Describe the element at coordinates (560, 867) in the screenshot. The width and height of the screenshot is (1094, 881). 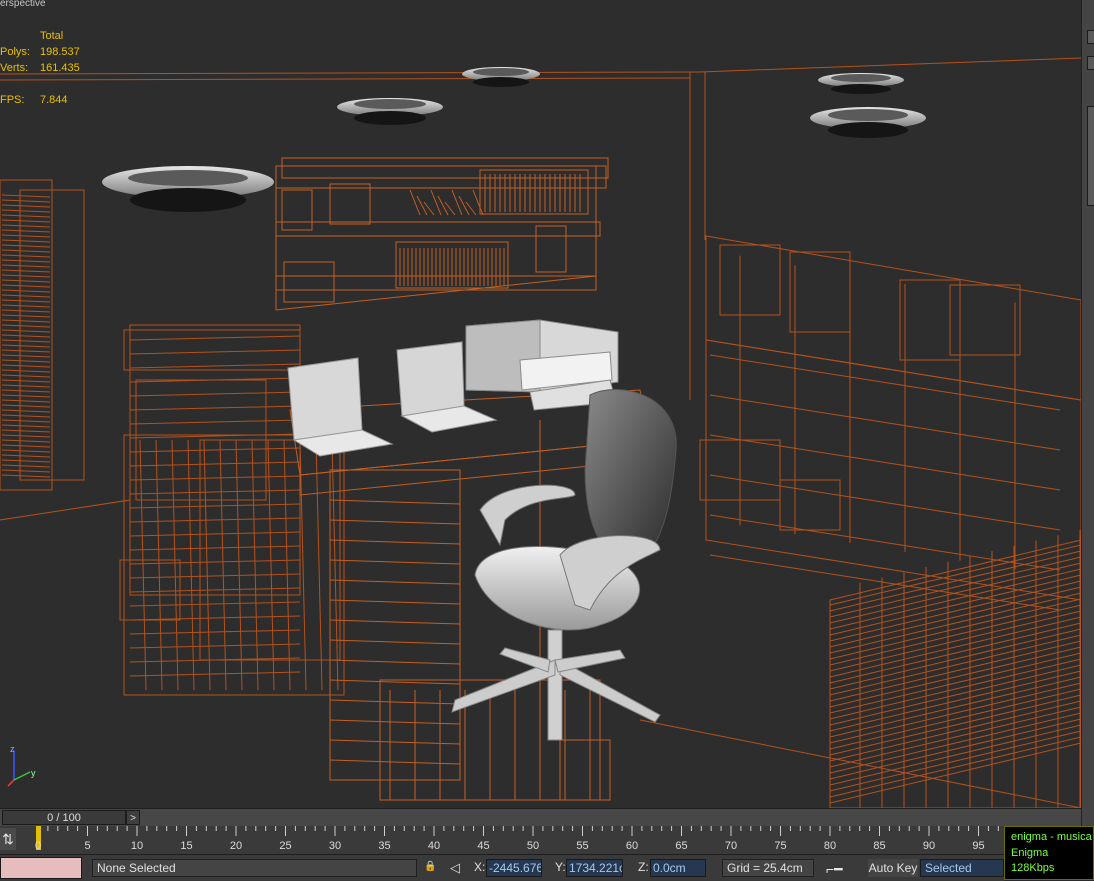
I see `y-label: Y:` at that location.